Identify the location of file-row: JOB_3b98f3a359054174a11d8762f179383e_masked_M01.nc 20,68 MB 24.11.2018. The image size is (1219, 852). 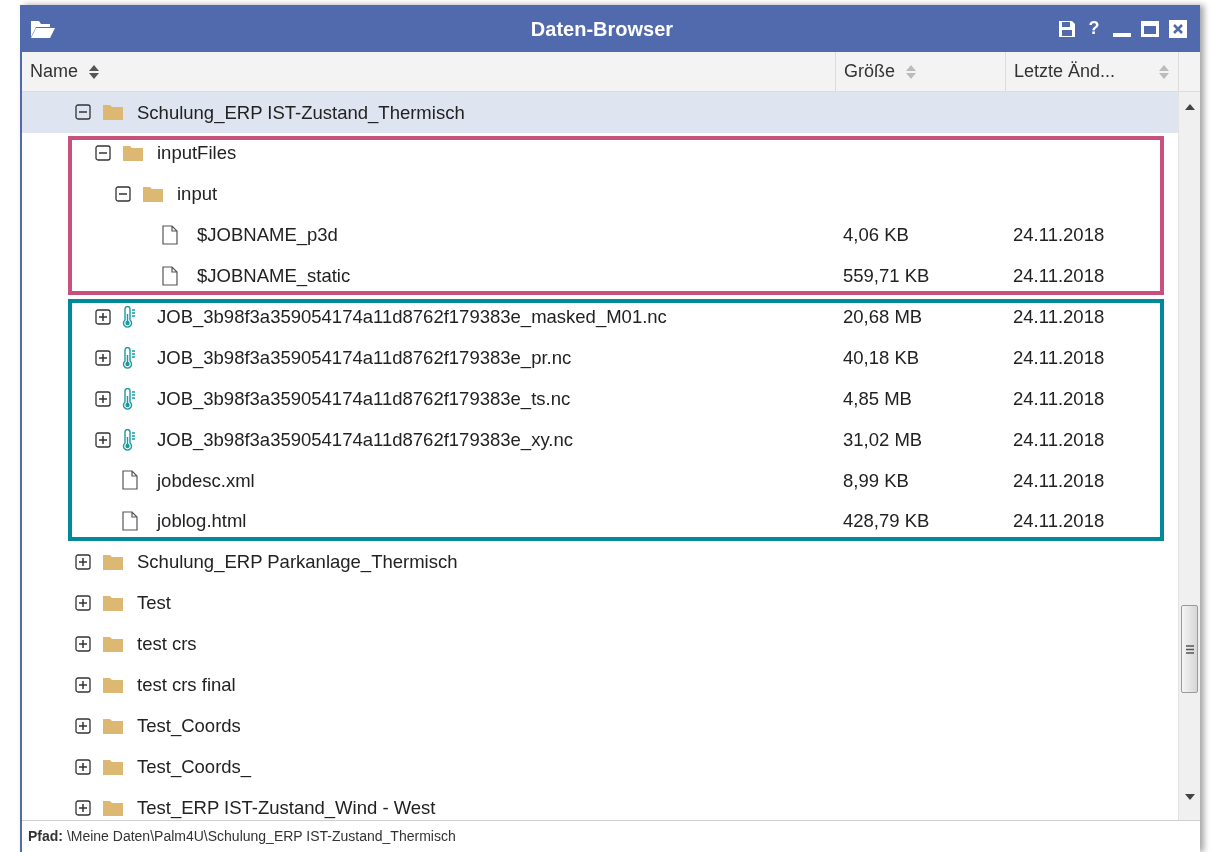
(600, 317).